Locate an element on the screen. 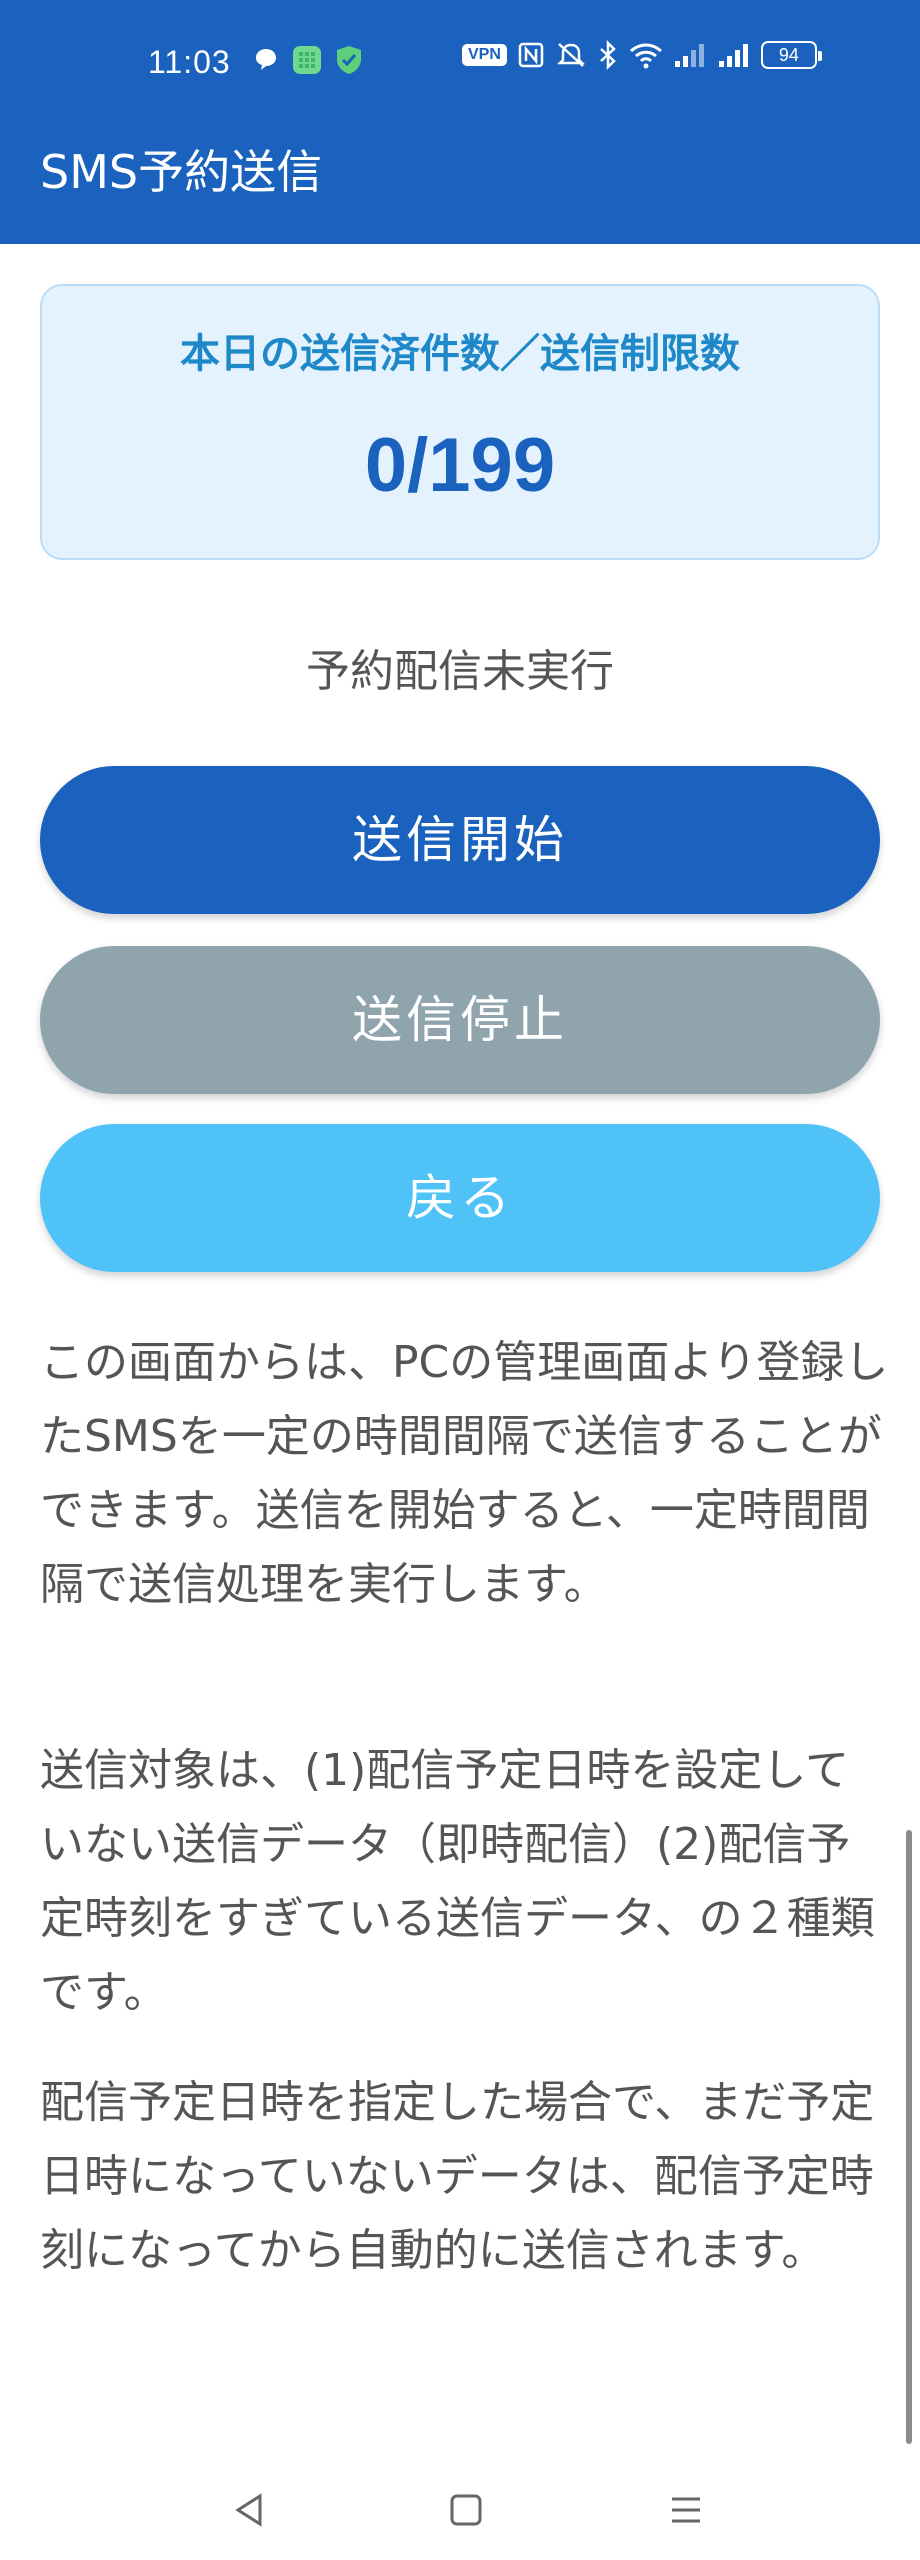 The width and height of the screenshot is (920, 2560). app-header: 11:03 VPN 94 SMS予約送信 is located at coordinates (460, 122).